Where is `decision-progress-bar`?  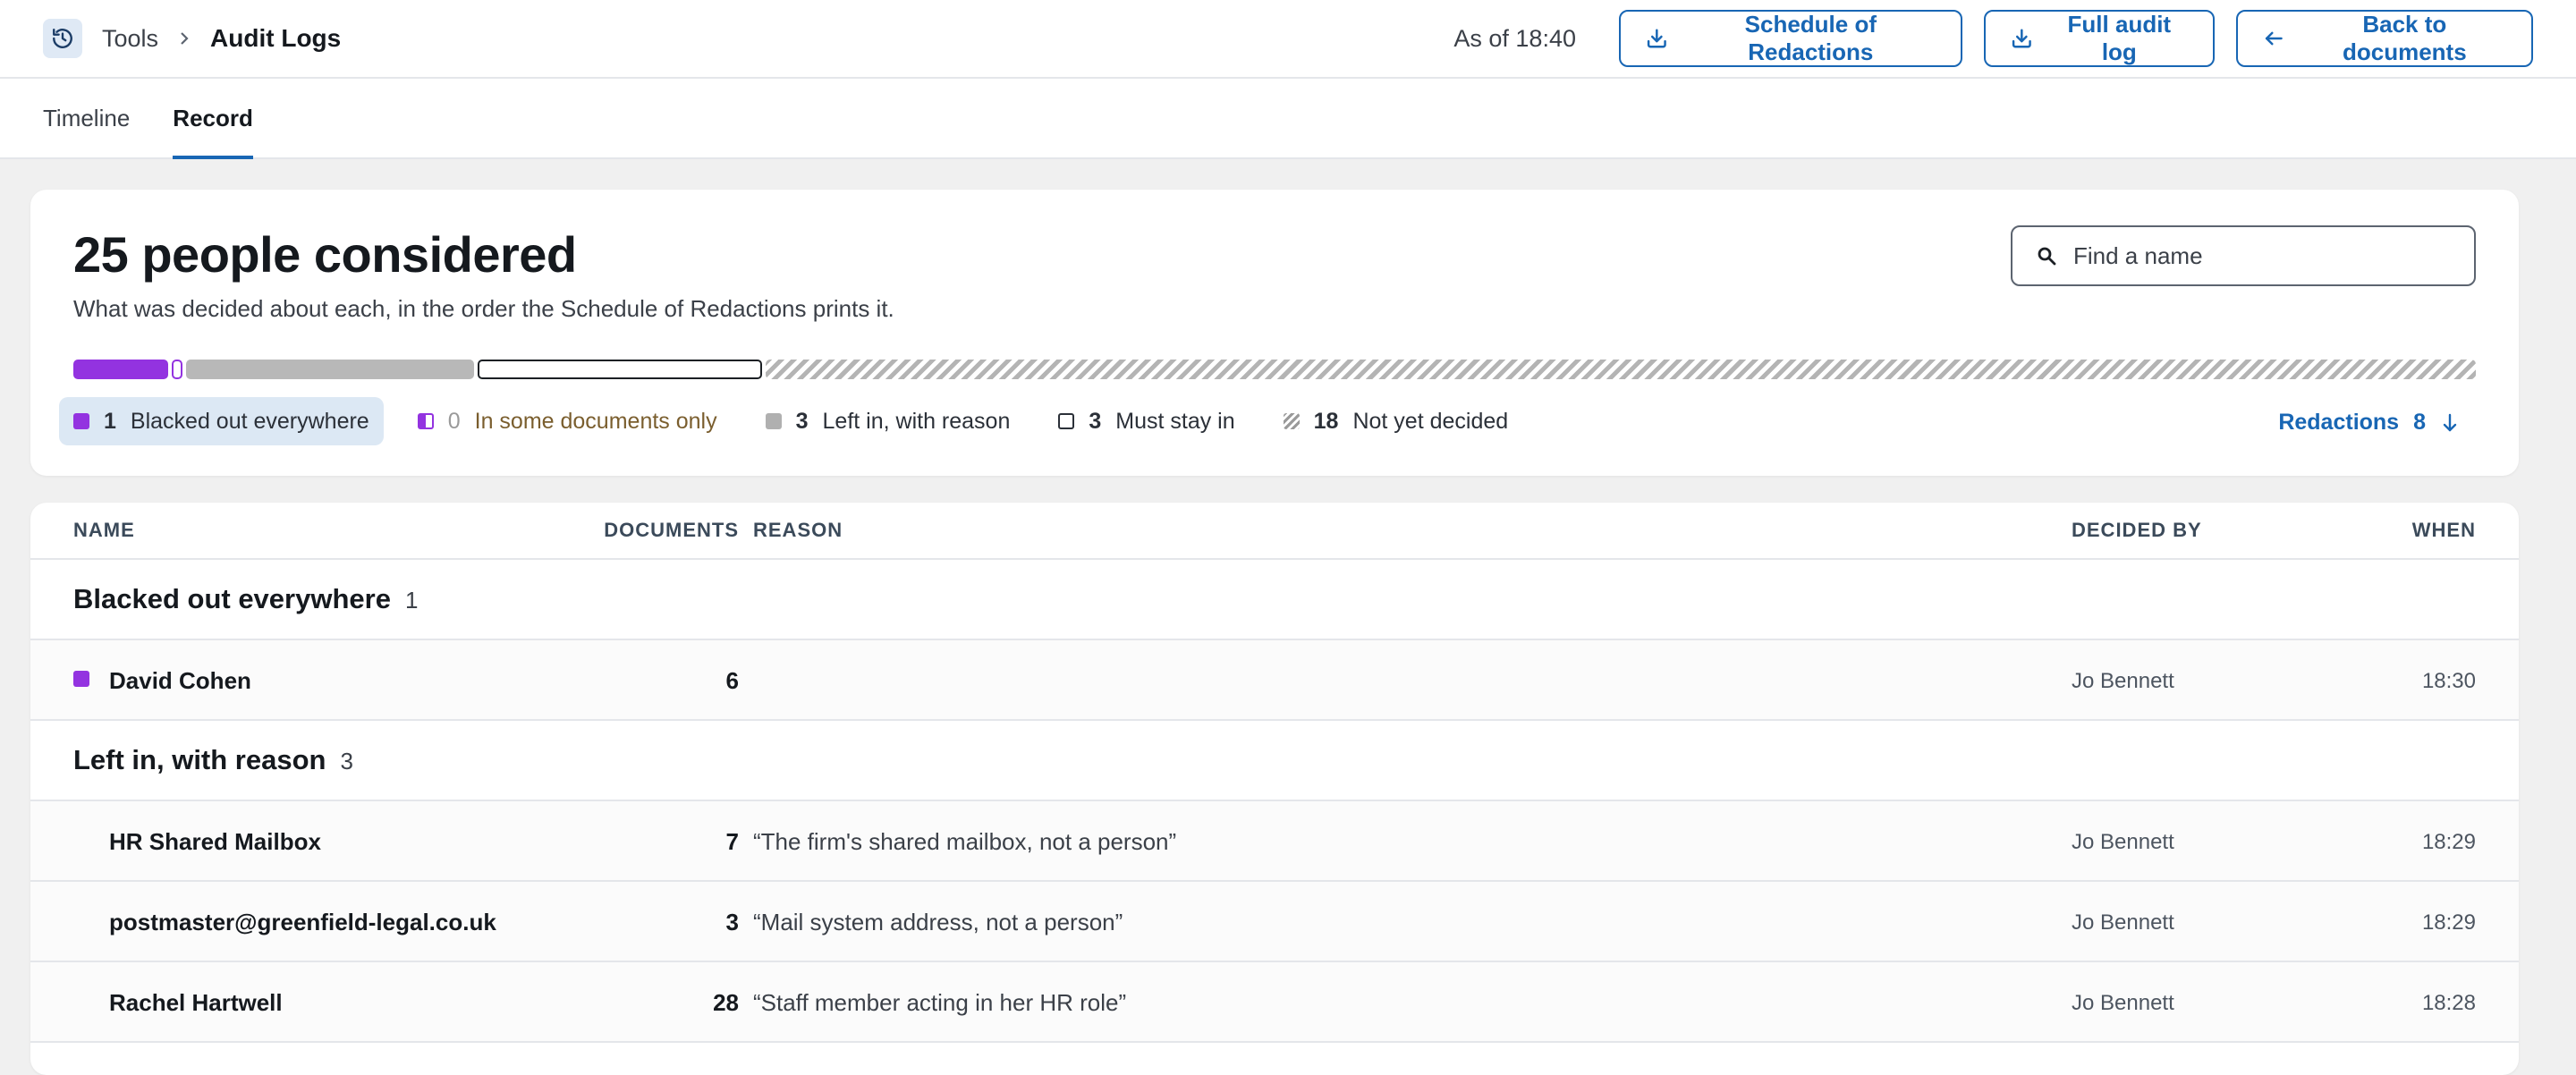
decision-progress-bar is located at coordinates (1274, 369).